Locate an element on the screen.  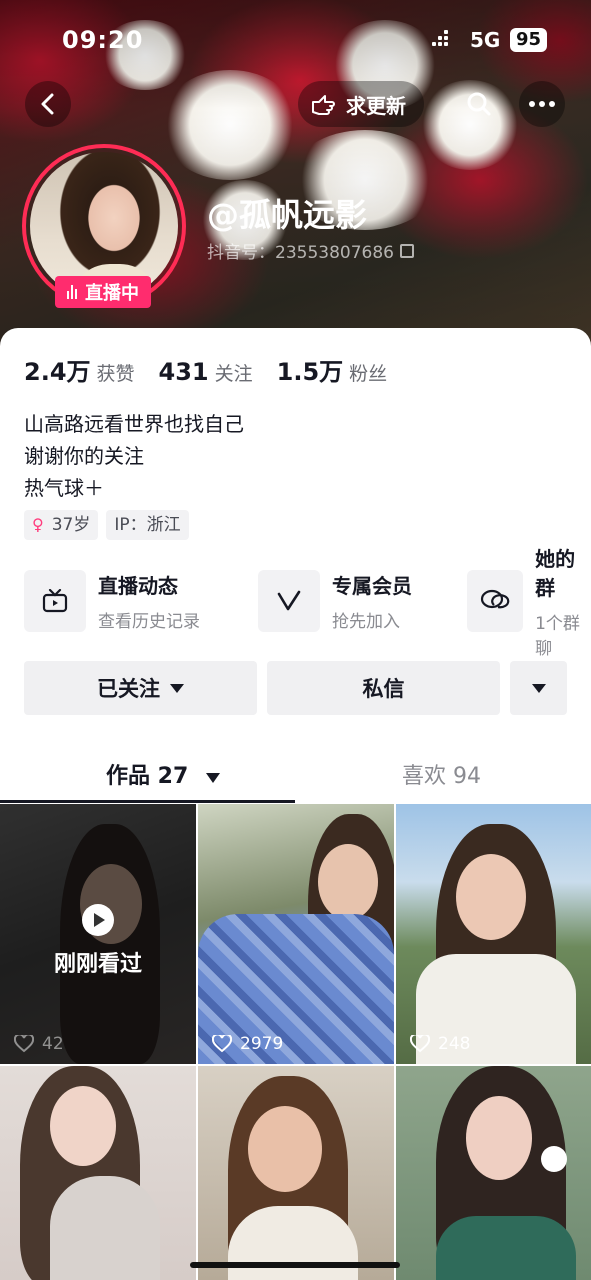
douyin-id: 抖音号：23553807686 is located at coordinates (310, 250).